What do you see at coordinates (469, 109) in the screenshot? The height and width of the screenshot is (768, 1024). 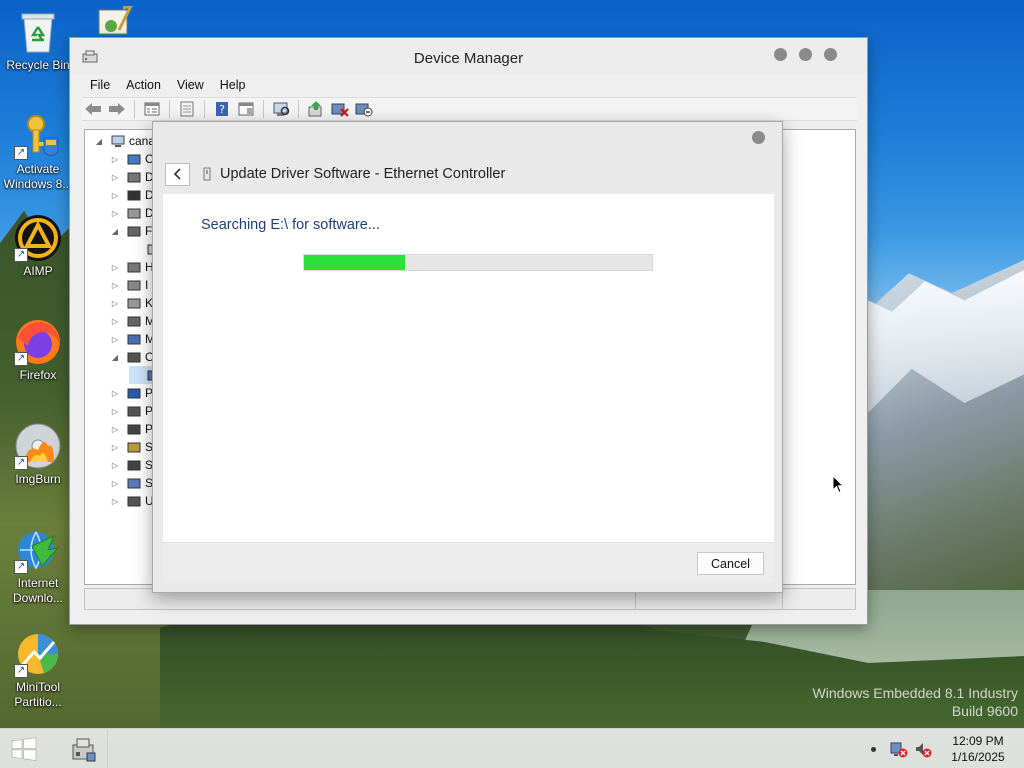 I see `toolbar: ?` at bounding box center [469, 109].